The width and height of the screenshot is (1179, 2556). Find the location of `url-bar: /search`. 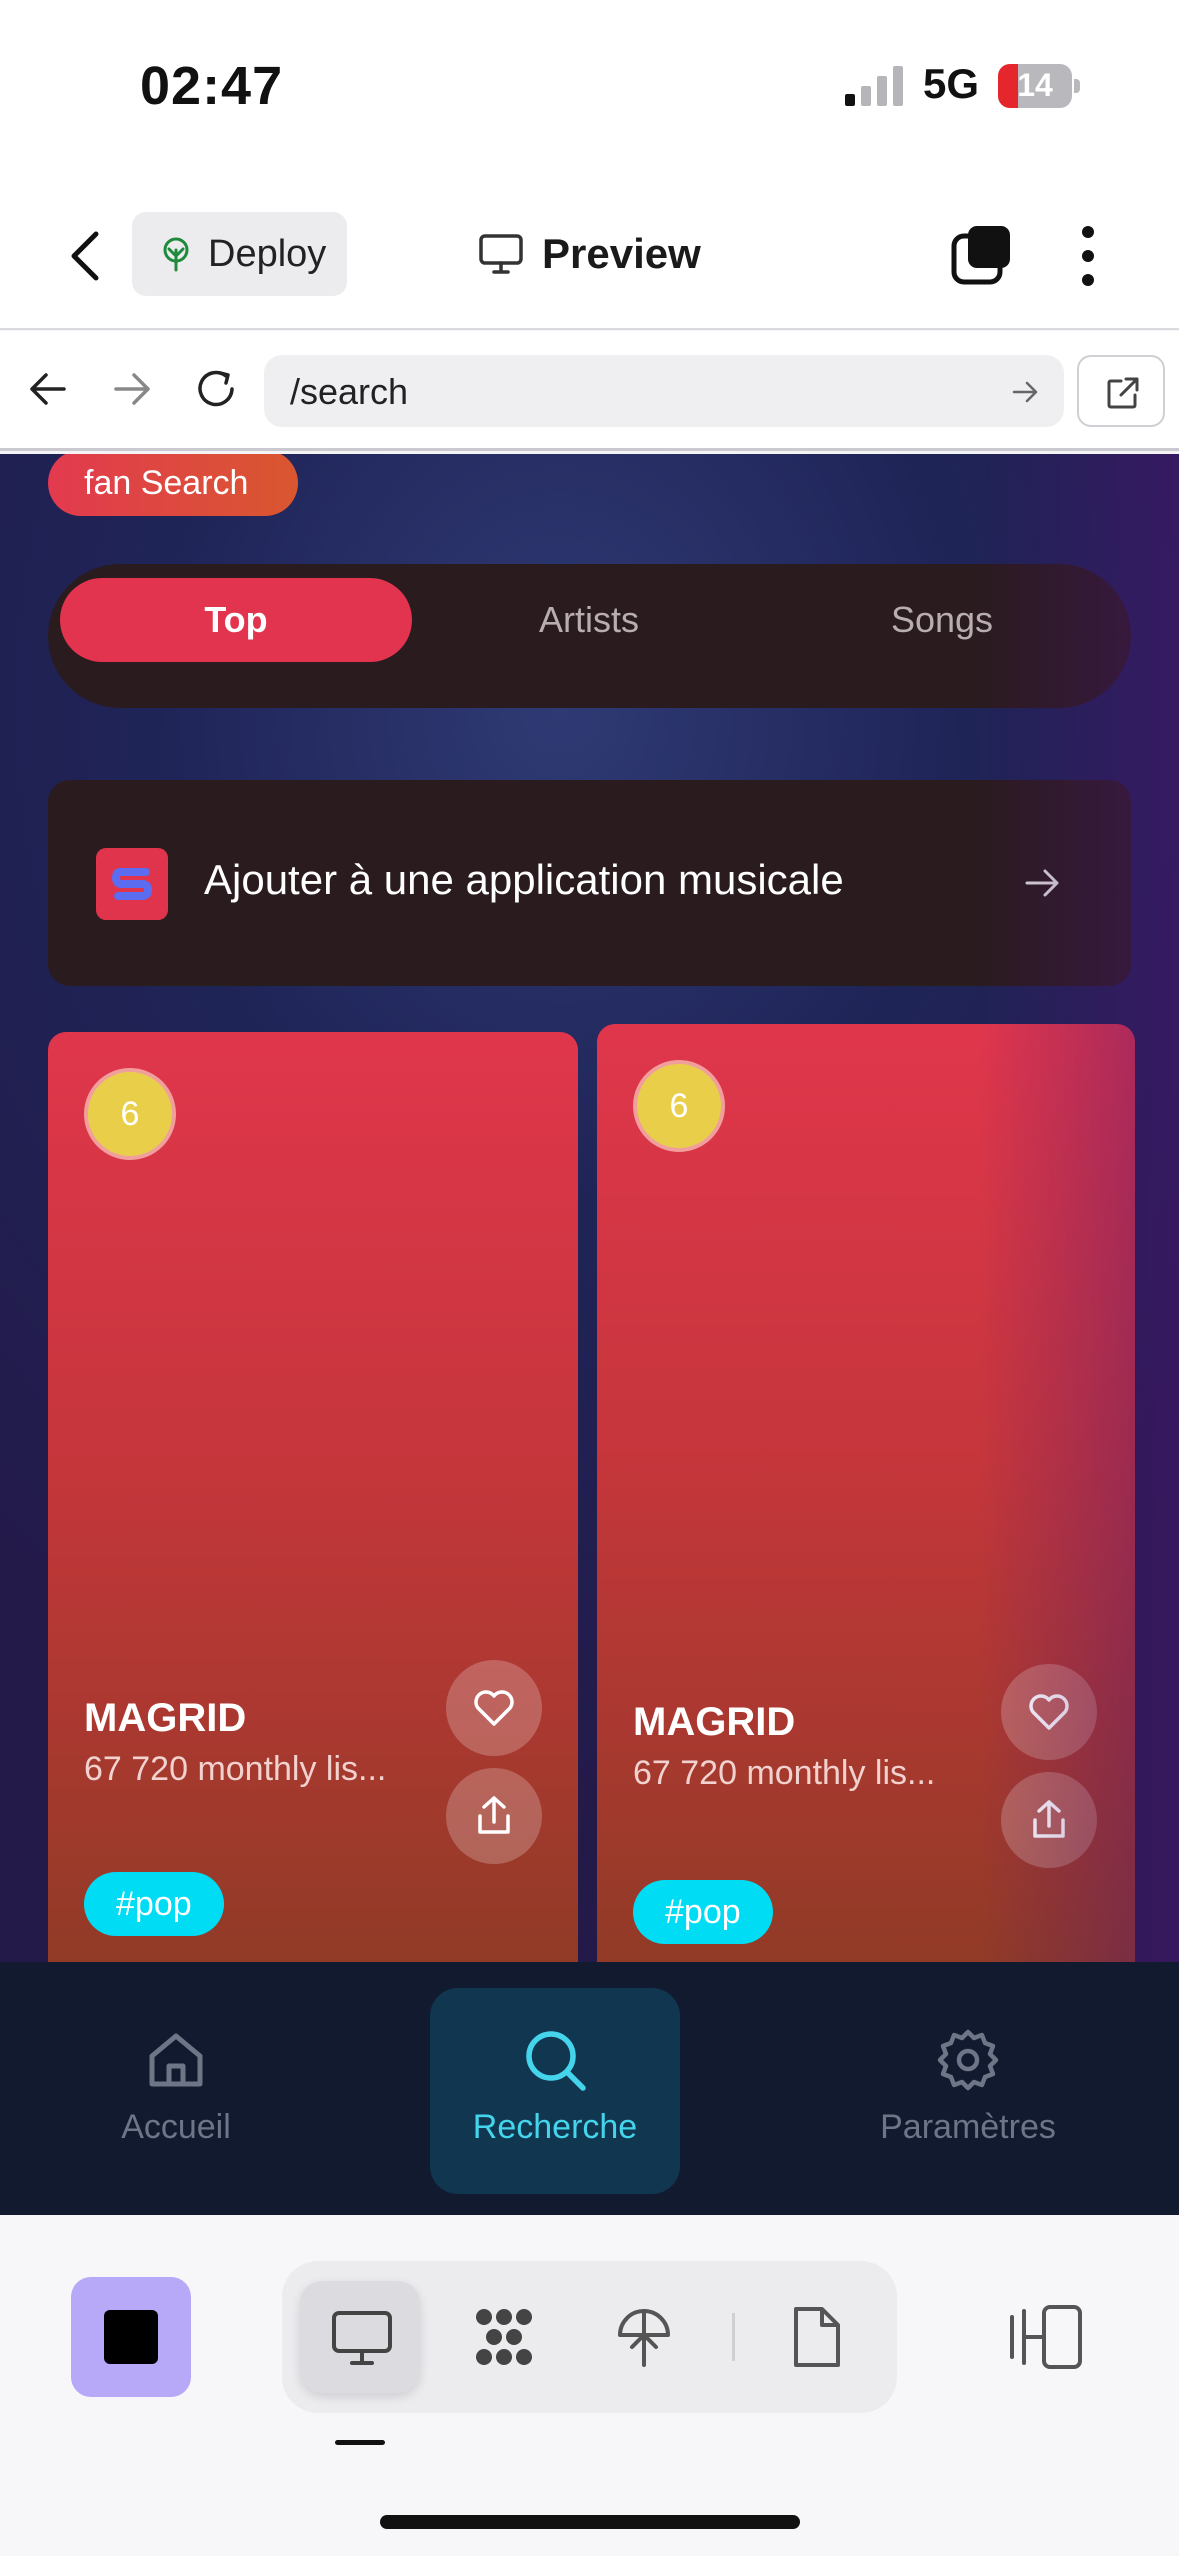

url-bar: /search is located at coordinates (589, 391).